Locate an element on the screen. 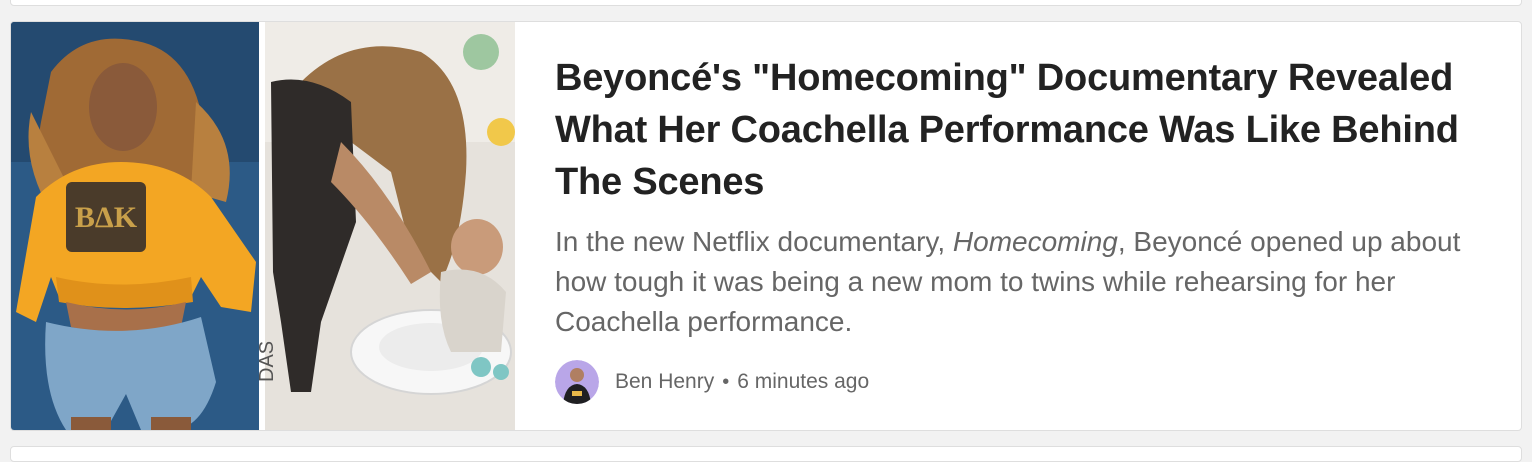 Image resolution: width=1532 pixels, height=462 pixels. byline: Ben Henry • 6 minutes ago is located at coordinates (1020, 382).